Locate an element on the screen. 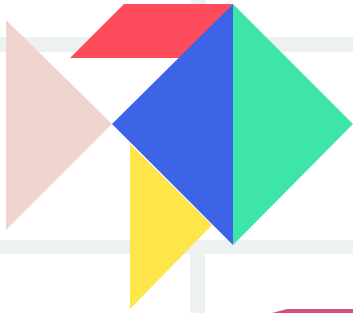 This screenshot has width=353, height=313. grid-line-v-bottom is located at coordinates (197, 281).